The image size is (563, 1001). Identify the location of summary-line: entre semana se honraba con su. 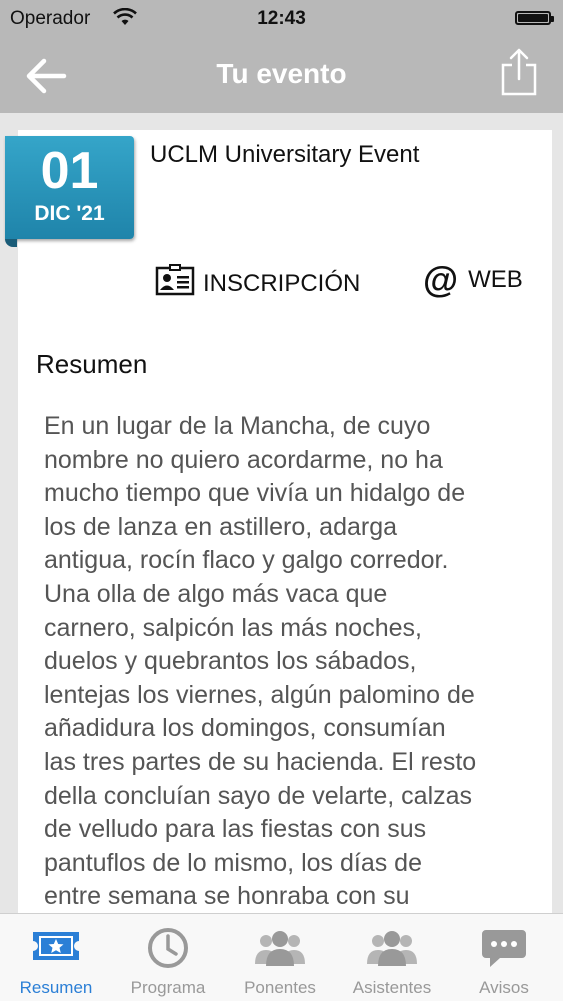
(227, 896).